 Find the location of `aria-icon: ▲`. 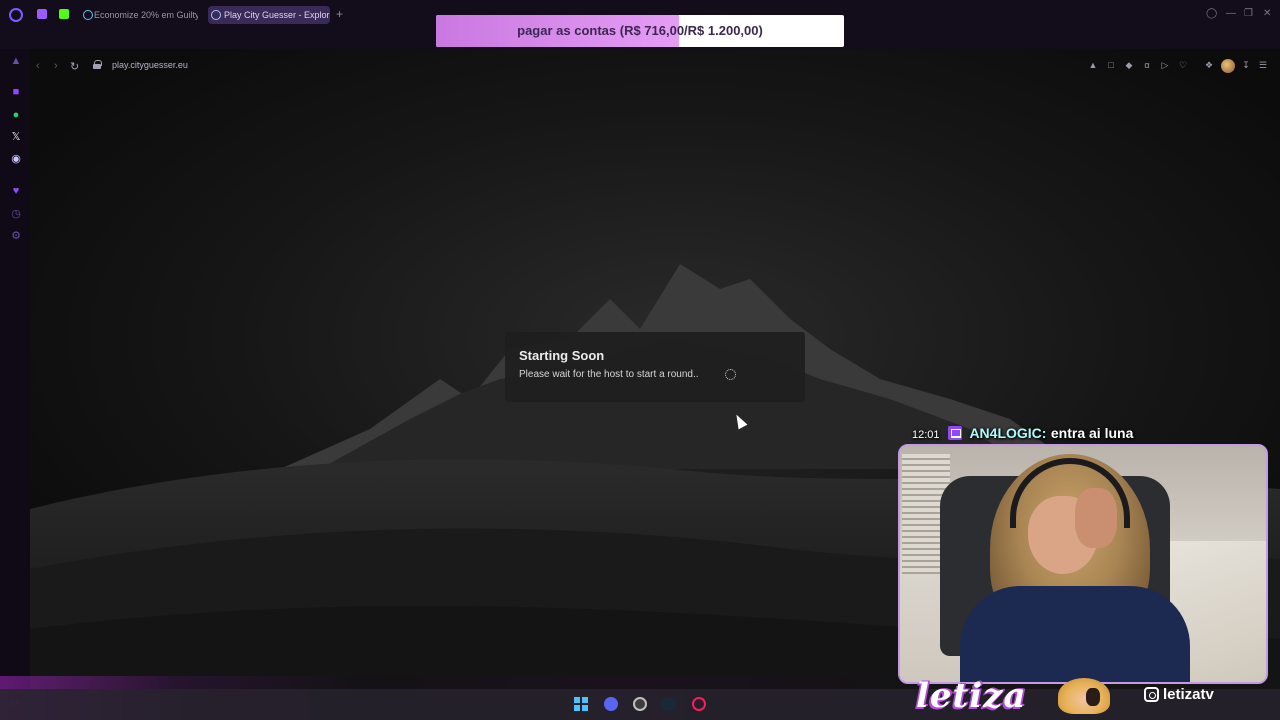

aria-icon: ▲ is located at coordinates (16, 61).